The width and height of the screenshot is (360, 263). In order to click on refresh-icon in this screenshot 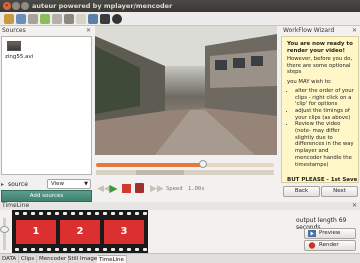, I will do `click(45, 19)`.